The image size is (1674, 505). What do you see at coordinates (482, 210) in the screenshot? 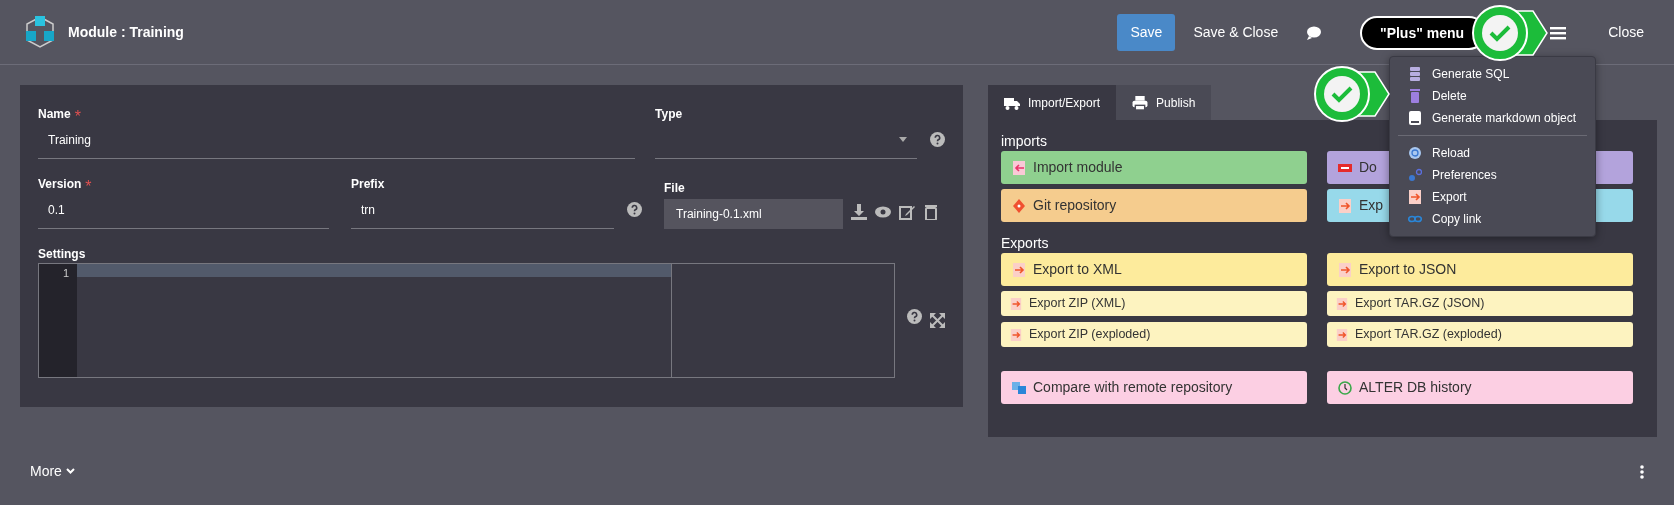
I see `prefix-field: trn` at bounding box center [482, 210].